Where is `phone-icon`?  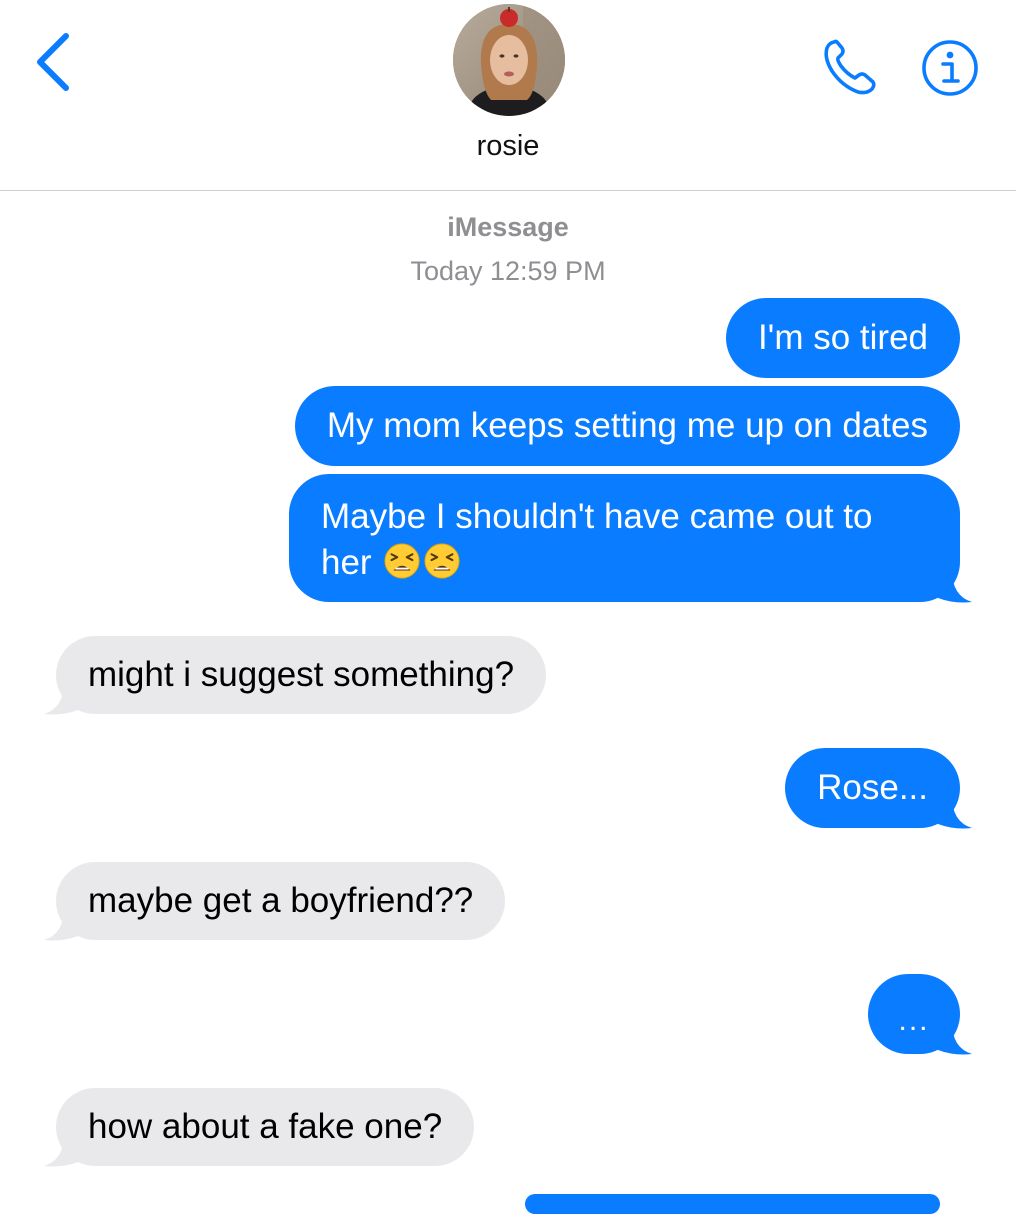 phone-icon is located at coordinates (850, 67).